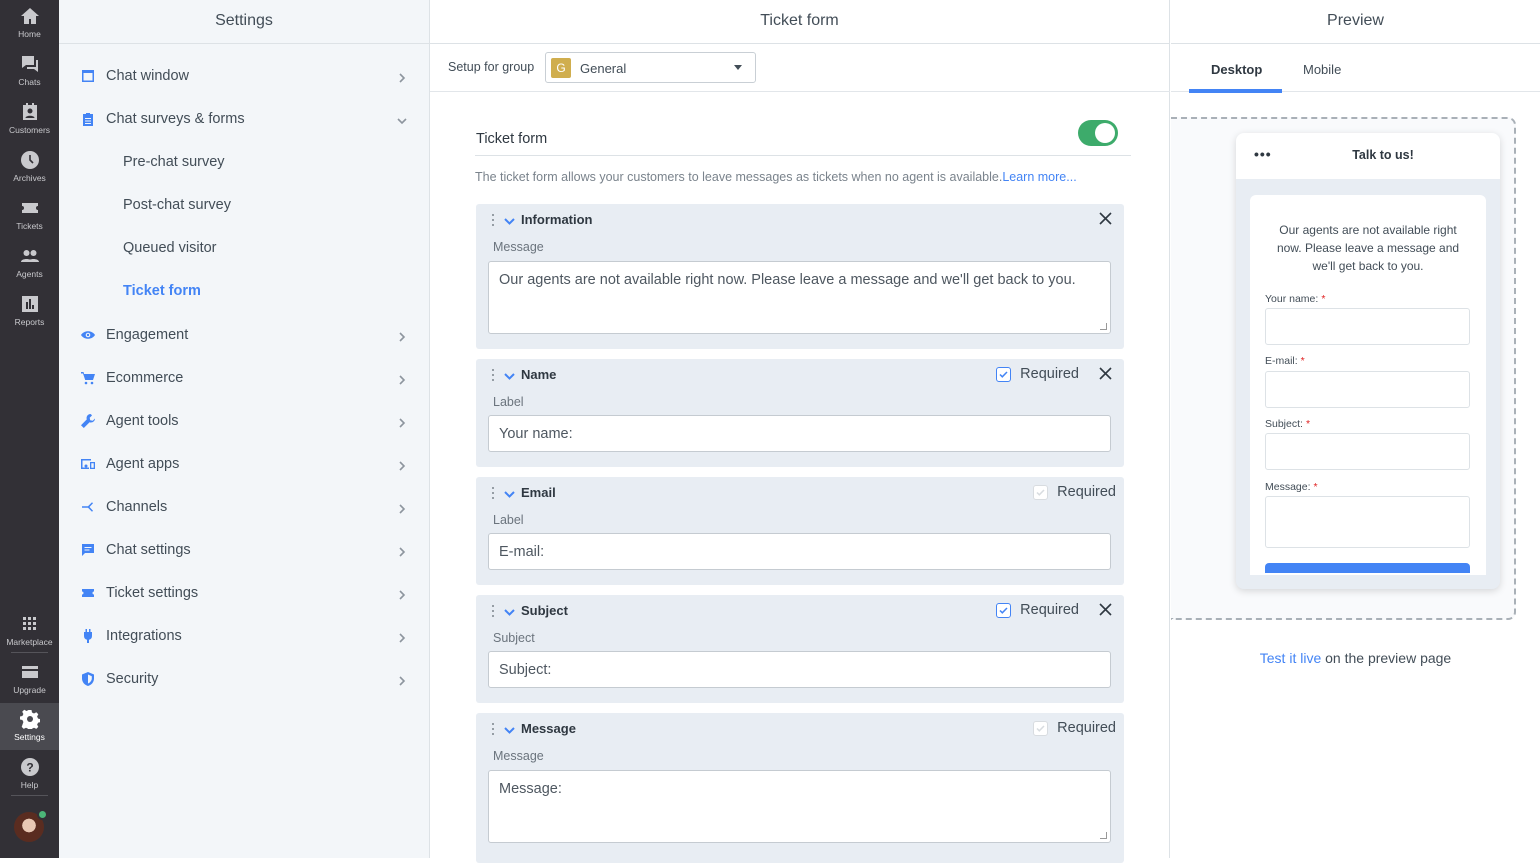  I want to click on nav-marketplace: Marketplace, so click(29, 631).